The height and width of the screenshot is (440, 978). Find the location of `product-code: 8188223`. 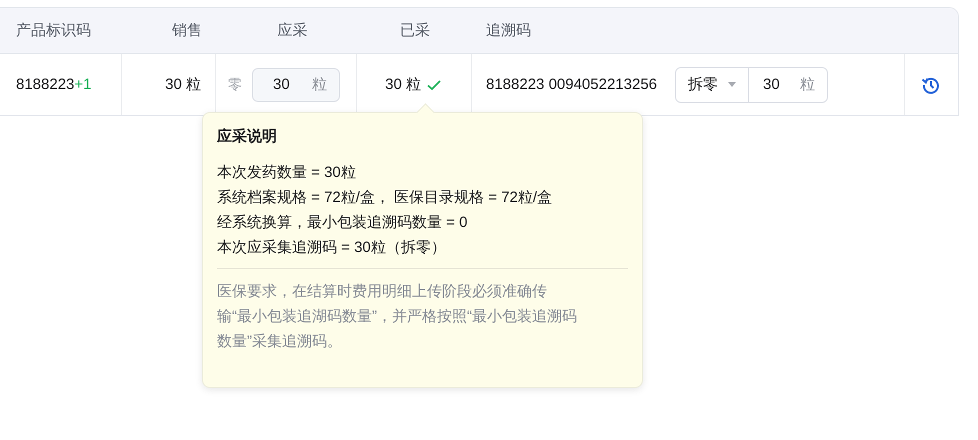

product-code: 8188223 is located at coordinates (45, 84).